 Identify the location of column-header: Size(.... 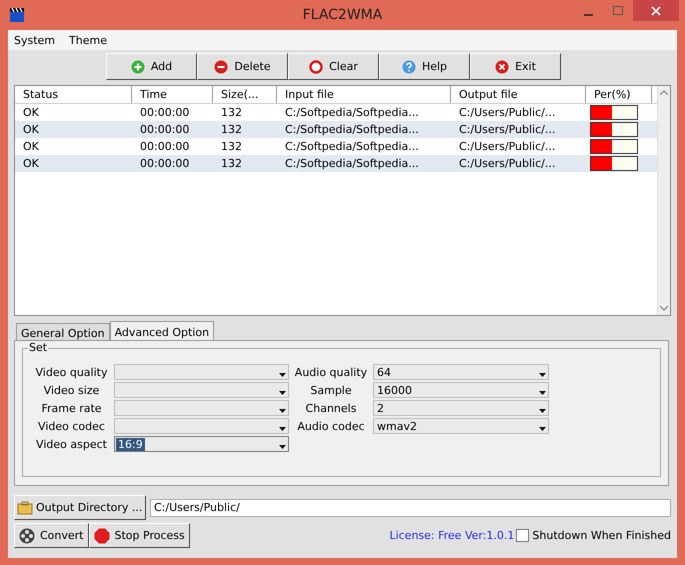
(245, 94).